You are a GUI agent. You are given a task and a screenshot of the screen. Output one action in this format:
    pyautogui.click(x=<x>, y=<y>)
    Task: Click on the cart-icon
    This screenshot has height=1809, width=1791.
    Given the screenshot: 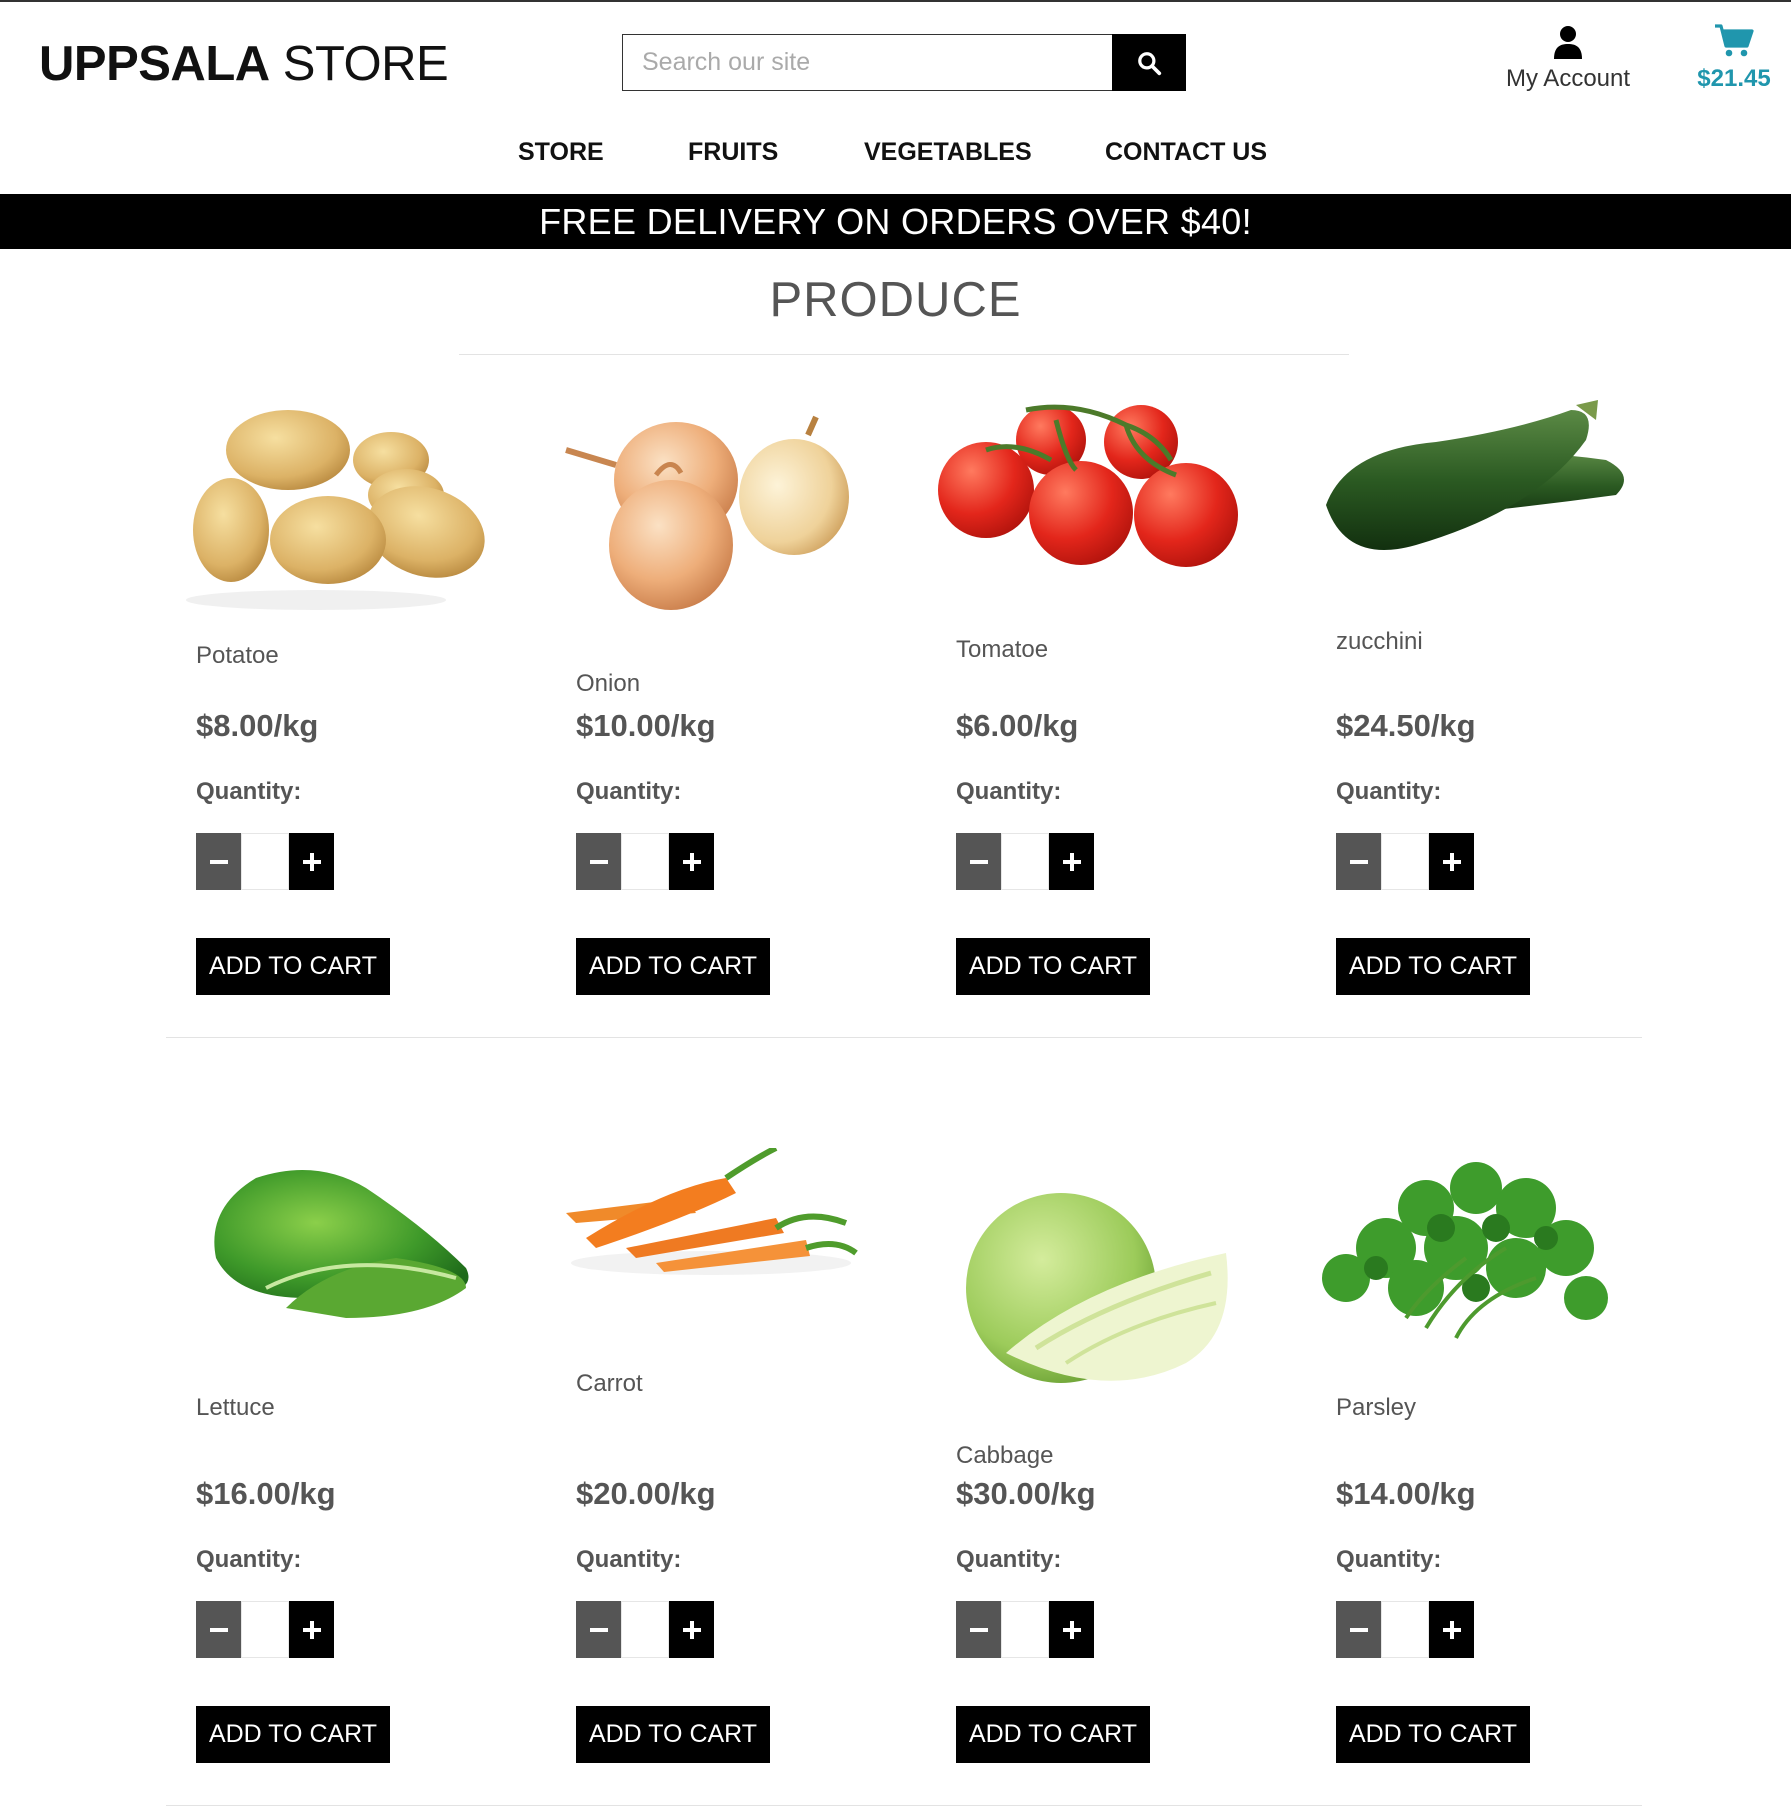 What is the action you would take?
    pyautogui.click(x=1734, y=40)
    